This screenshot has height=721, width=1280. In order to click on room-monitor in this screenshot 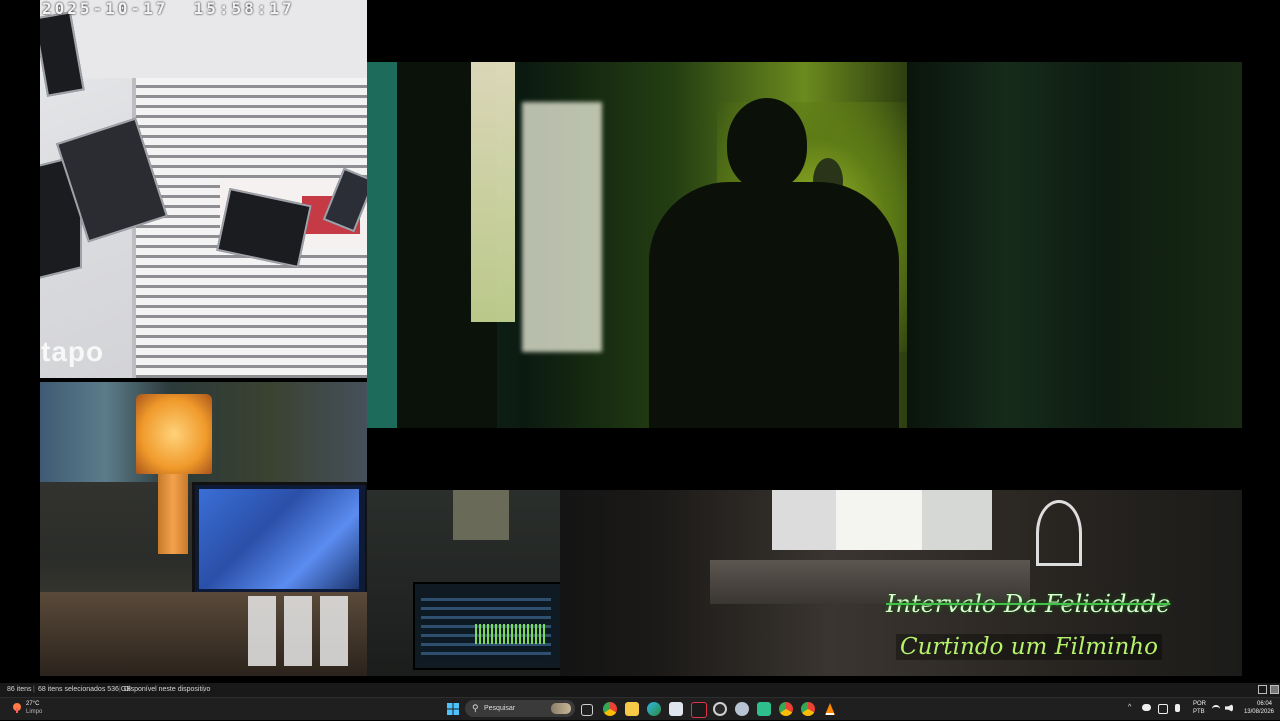, I will do `click(279, 541)`.